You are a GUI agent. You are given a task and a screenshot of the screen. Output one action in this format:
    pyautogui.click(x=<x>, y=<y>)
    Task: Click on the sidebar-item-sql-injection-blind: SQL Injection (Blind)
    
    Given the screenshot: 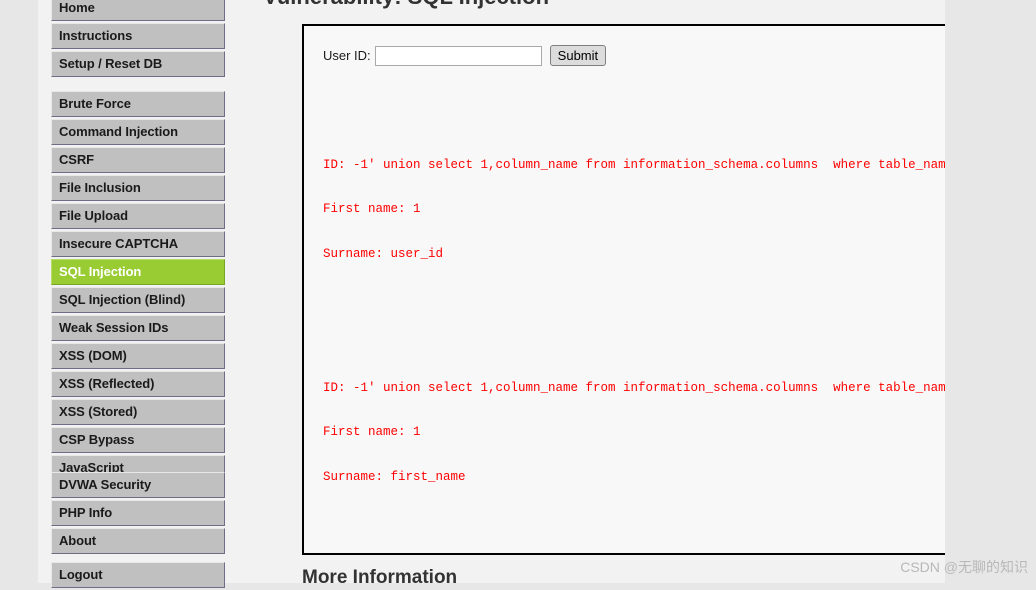 What is the action you would take?
    pyautogui.click(x=138, y=300)
    